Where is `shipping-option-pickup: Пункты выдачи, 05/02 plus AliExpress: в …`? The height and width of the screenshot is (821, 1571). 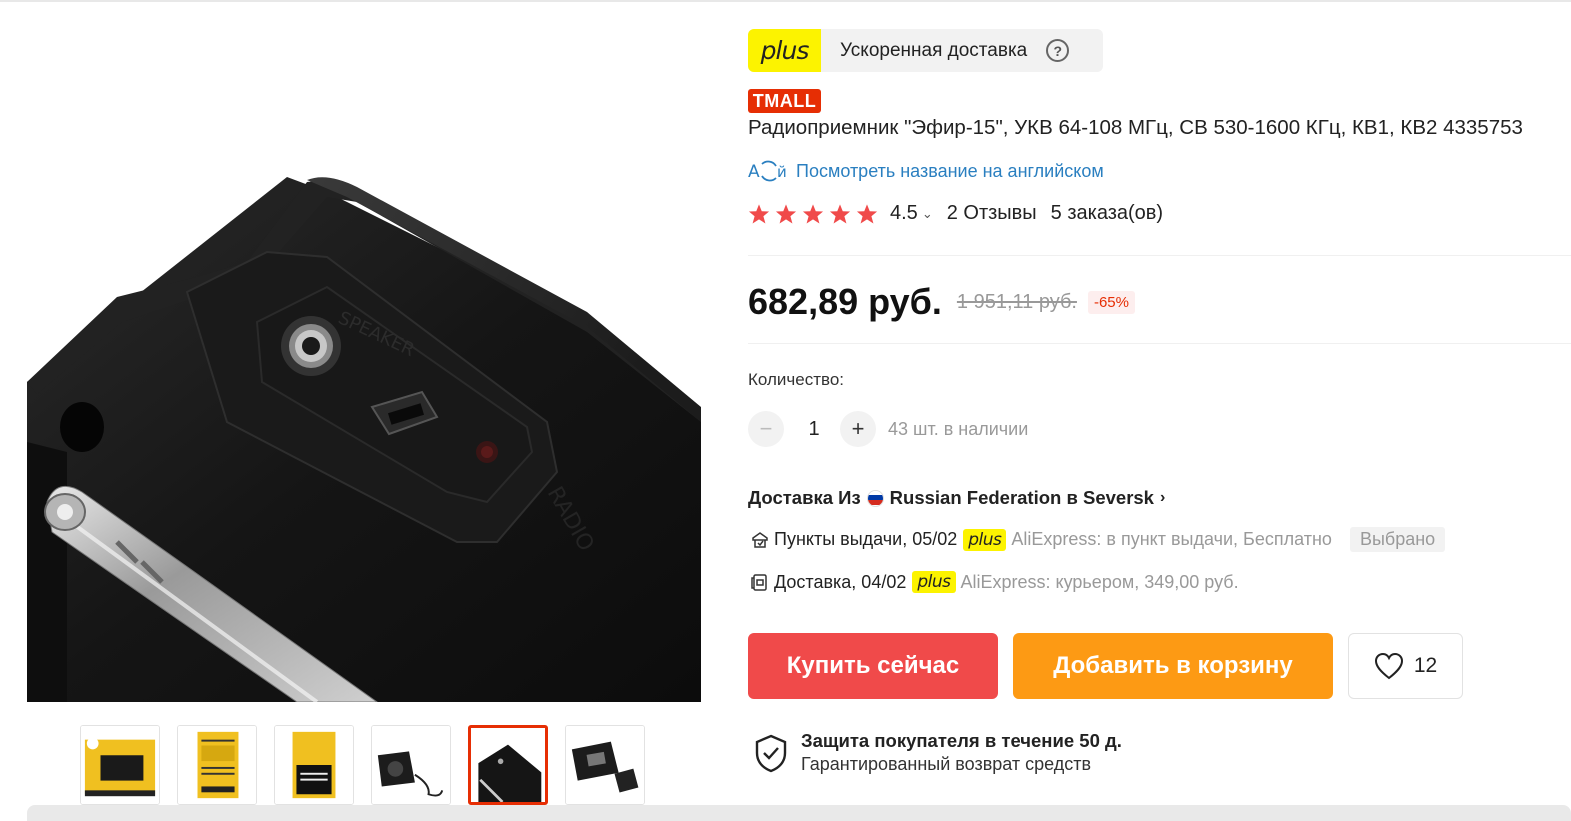
shipping-option-pickup: Пункты выдачи, 05/02 plus AliExpress: в … is located at coordinates (1098, 539).